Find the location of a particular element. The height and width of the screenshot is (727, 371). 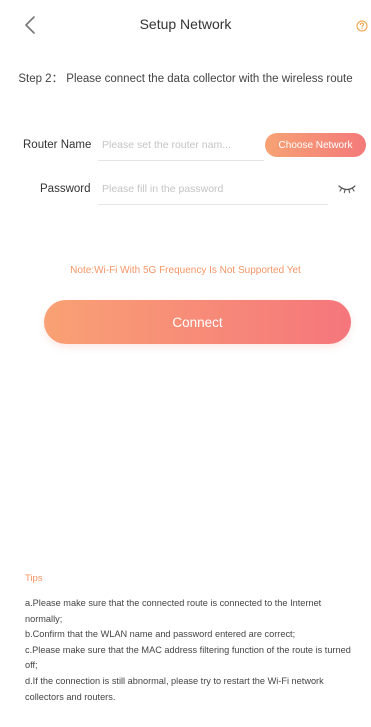

tips-title: Tips is located at coordinates (34, 578).